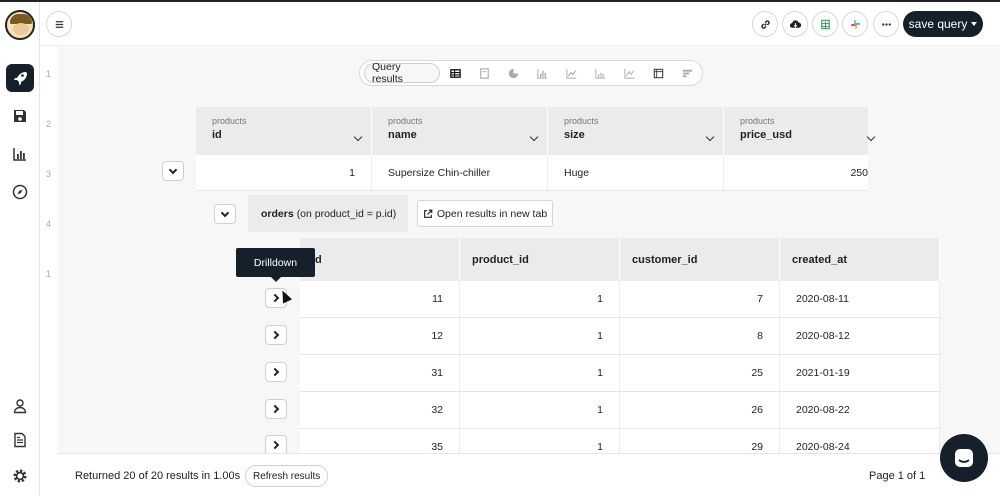 Image resolution: width=1000 pixels, height=496 pixels. Describe the element at coordinates (795, 24) in the screenshot. I see `cloud-download-icon` at that location.